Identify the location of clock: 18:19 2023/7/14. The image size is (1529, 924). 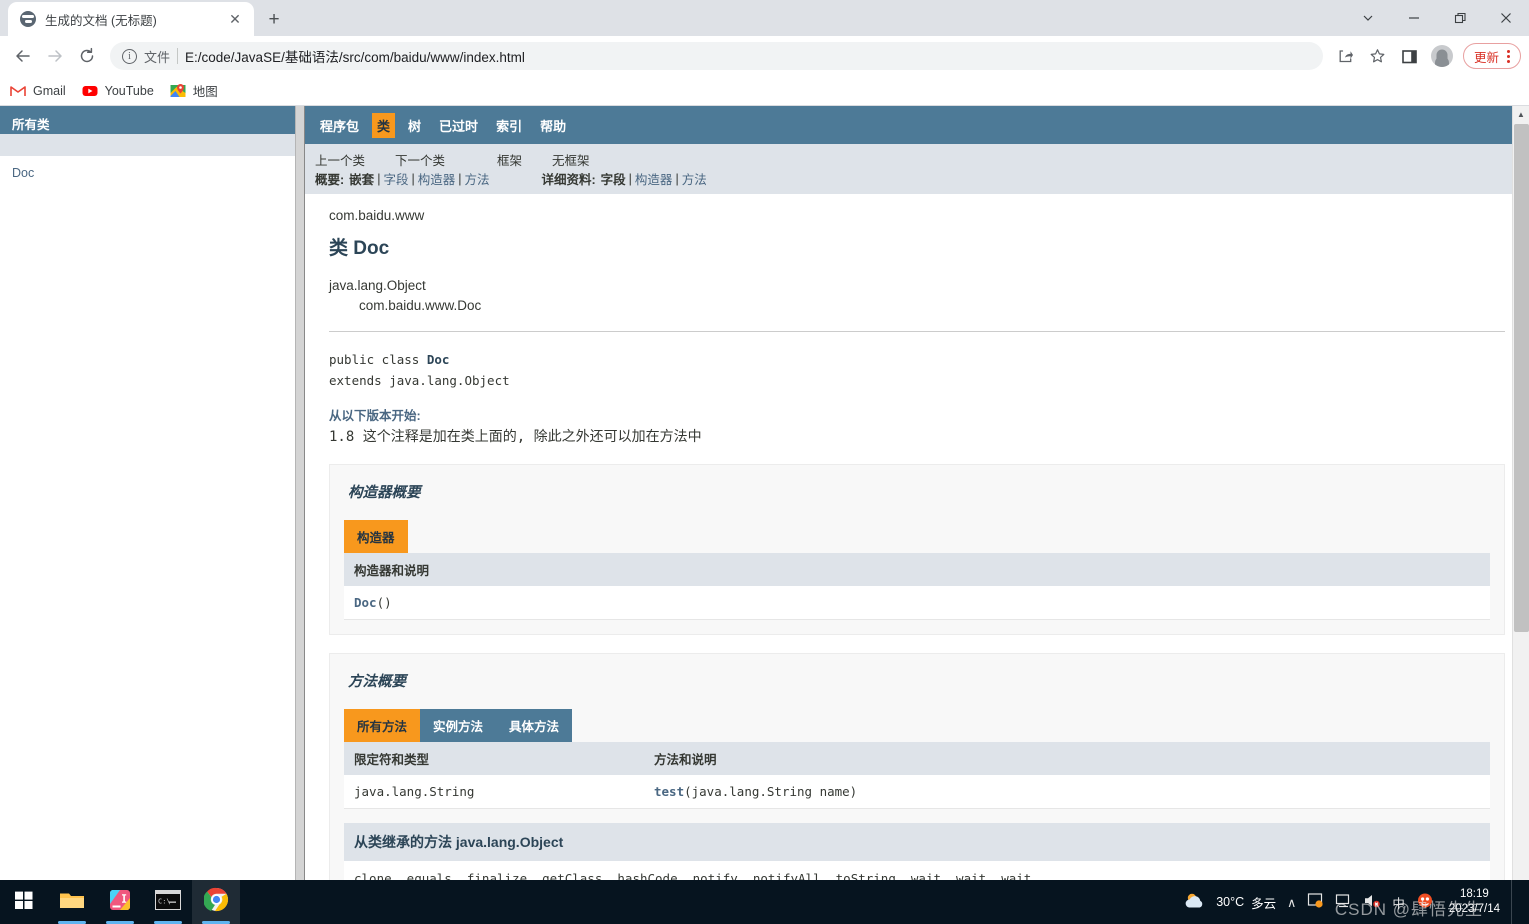
(1472, 902).